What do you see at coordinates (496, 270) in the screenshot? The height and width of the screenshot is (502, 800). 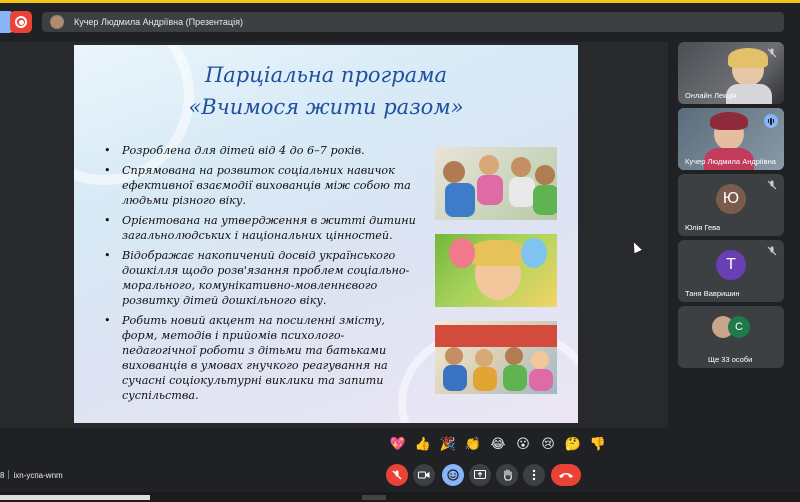 I see `child-painted-hands-photo` at bounding box center [496, 270].